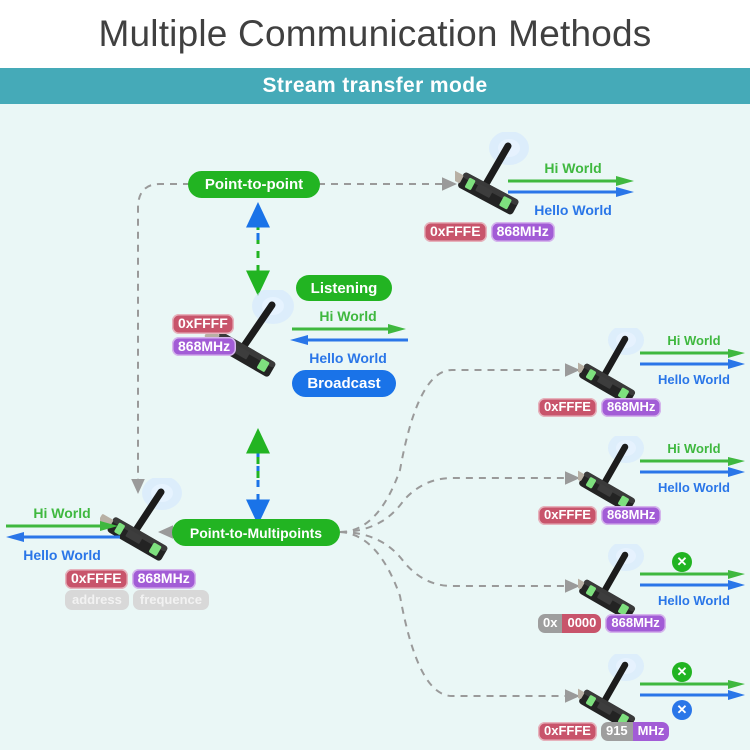  I want to click on badge-captions-bottom-left: address frequence, so click(137, 600).